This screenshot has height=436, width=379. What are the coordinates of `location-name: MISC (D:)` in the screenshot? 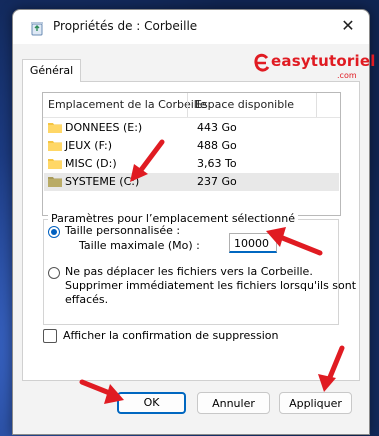 It's located at (91, 163).